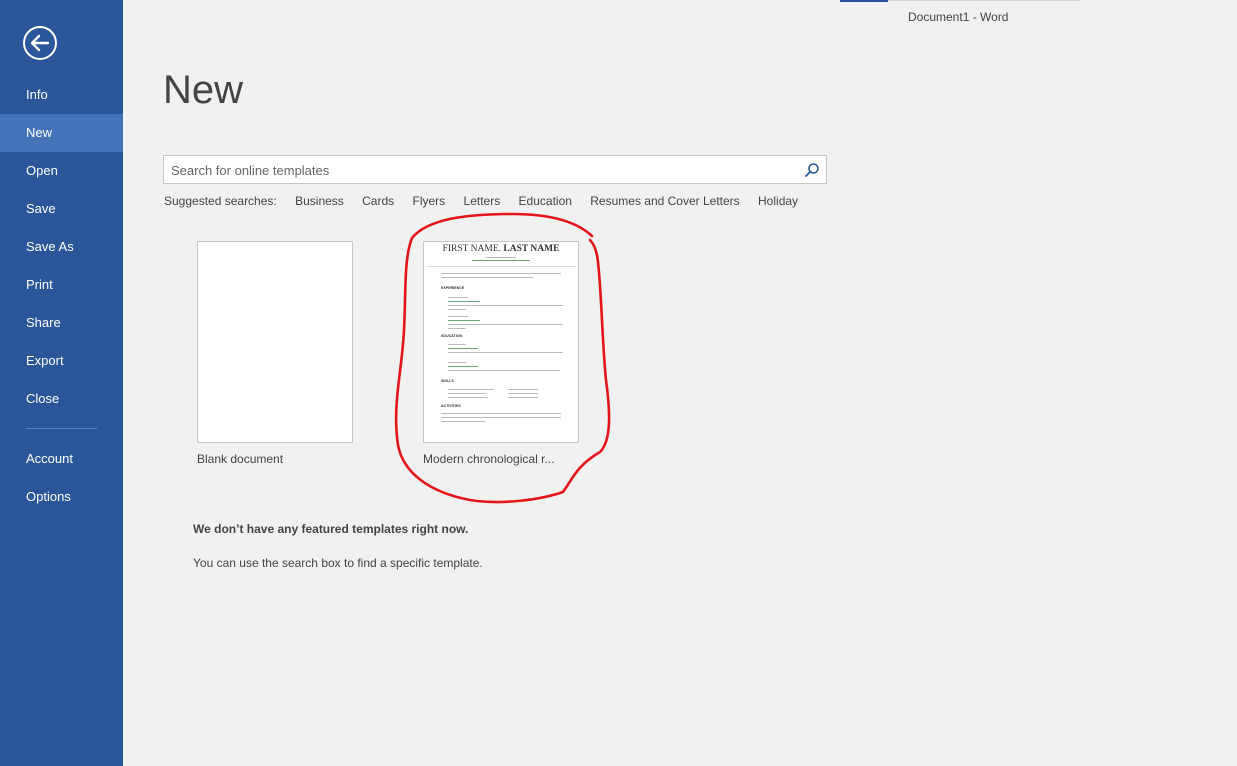 This screenshot has height=766, width=1237. Describe the element at coordinates (61, 95) in the screenshot. I see `nav-info: Info` at that location.